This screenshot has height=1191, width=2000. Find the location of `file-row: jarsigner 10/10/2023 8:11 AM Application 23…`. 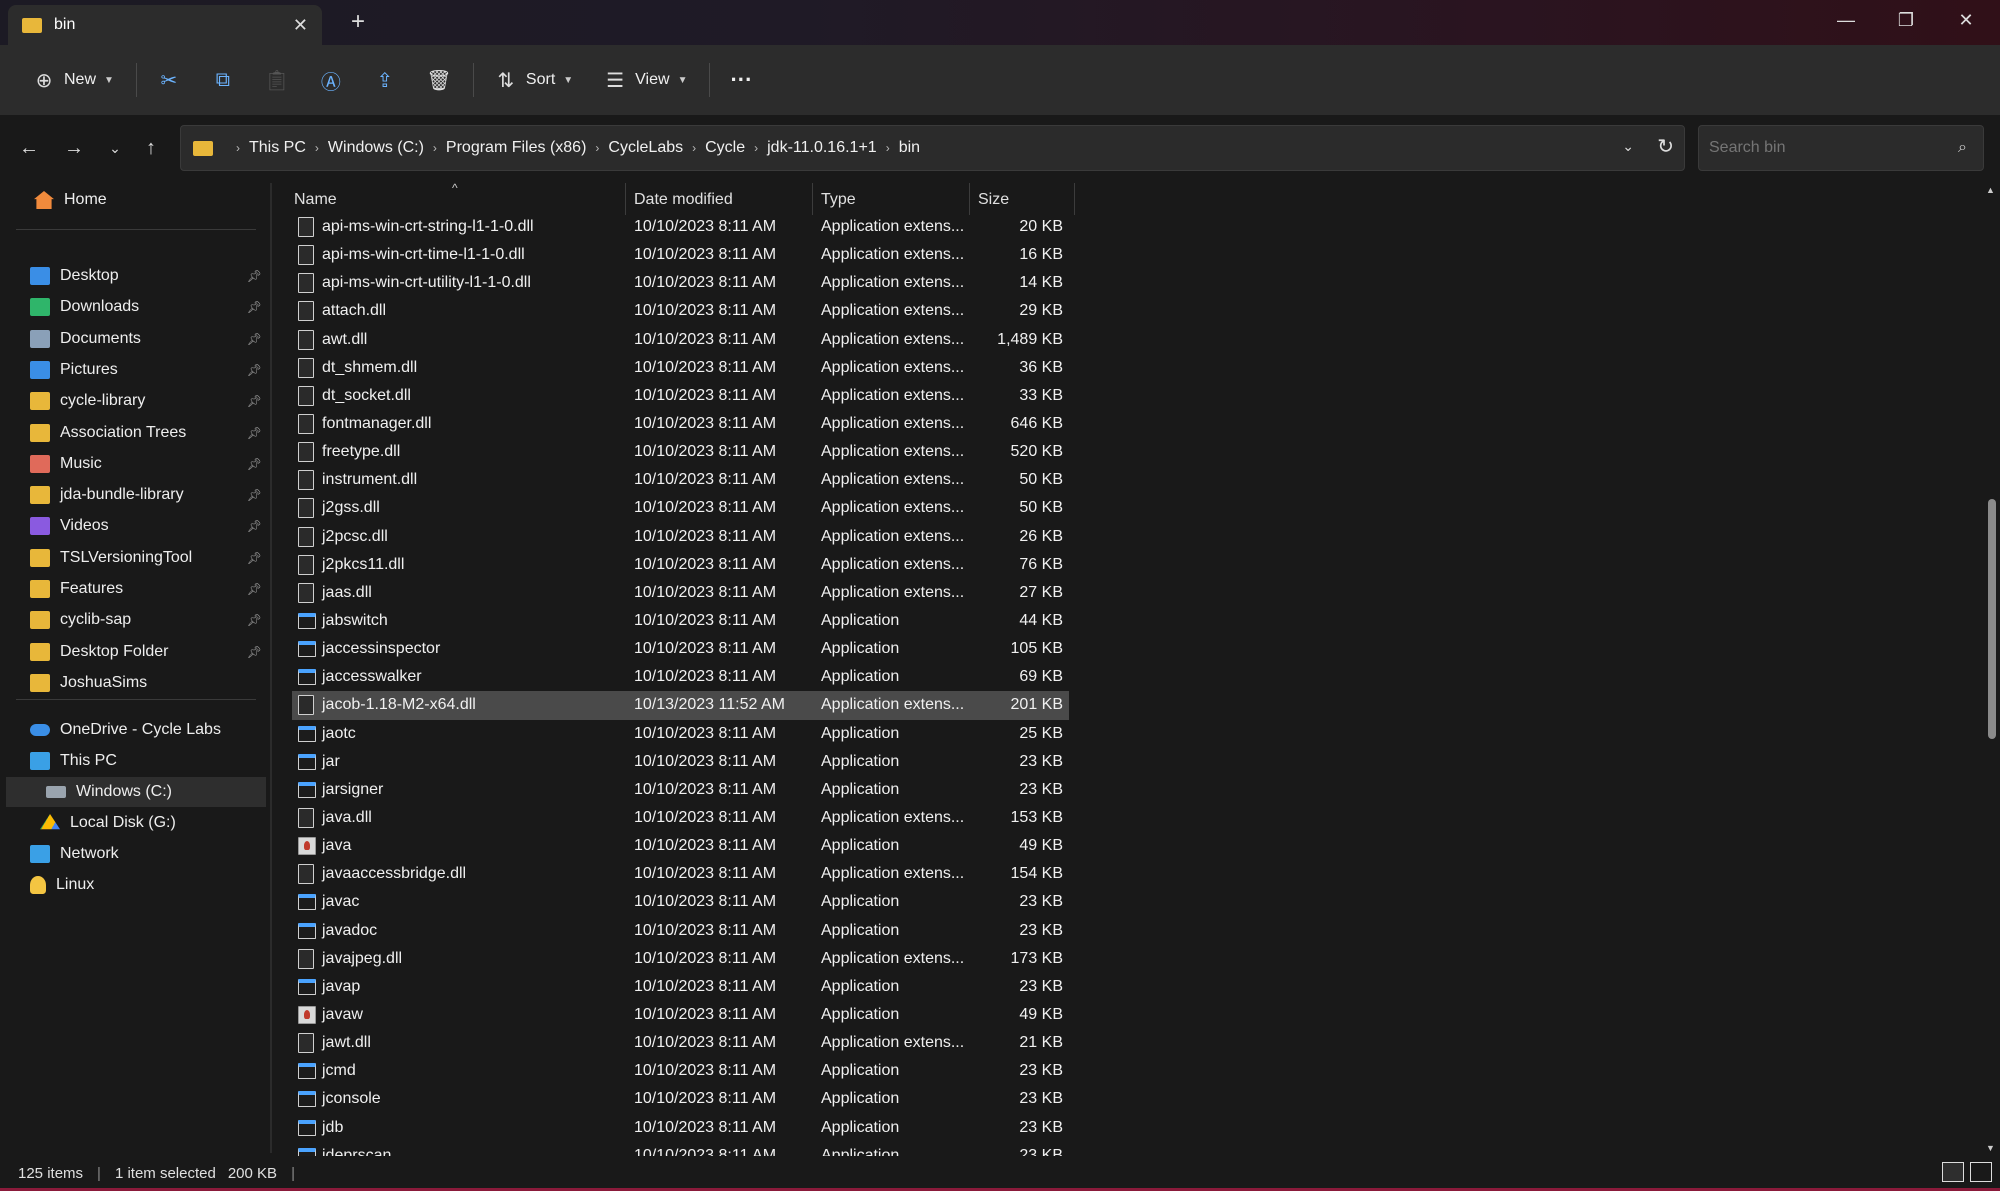

file-row: jarsigner 10/10/2023 8:11 AM Application 23… is located at coordinates (680, 790).